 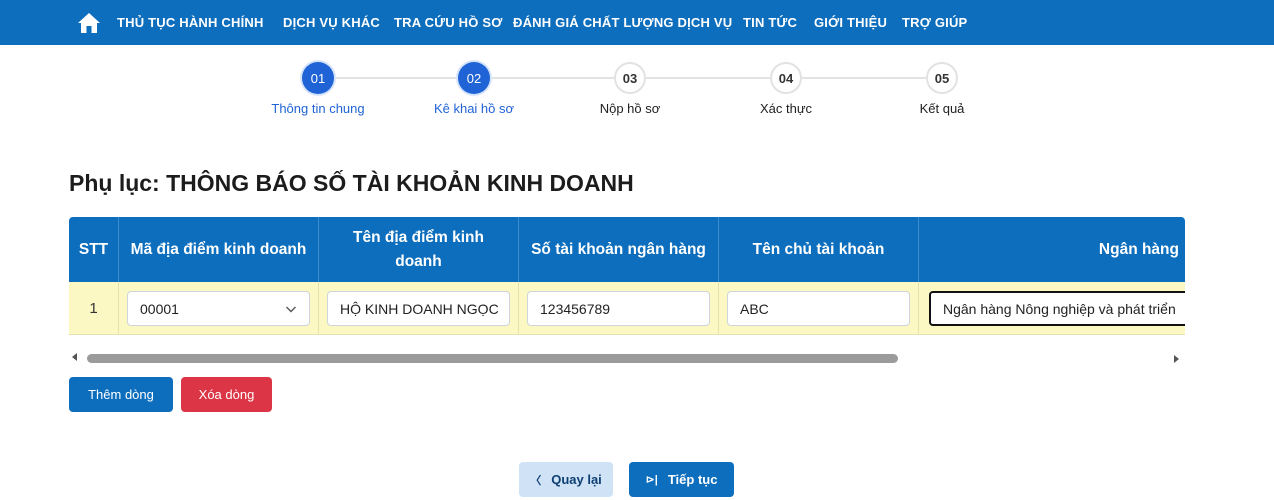 What do you see at coordinates (74, 357) in the screenshot?
I see `scroll-left-arrow-icon` at bounding box center [74, 357].